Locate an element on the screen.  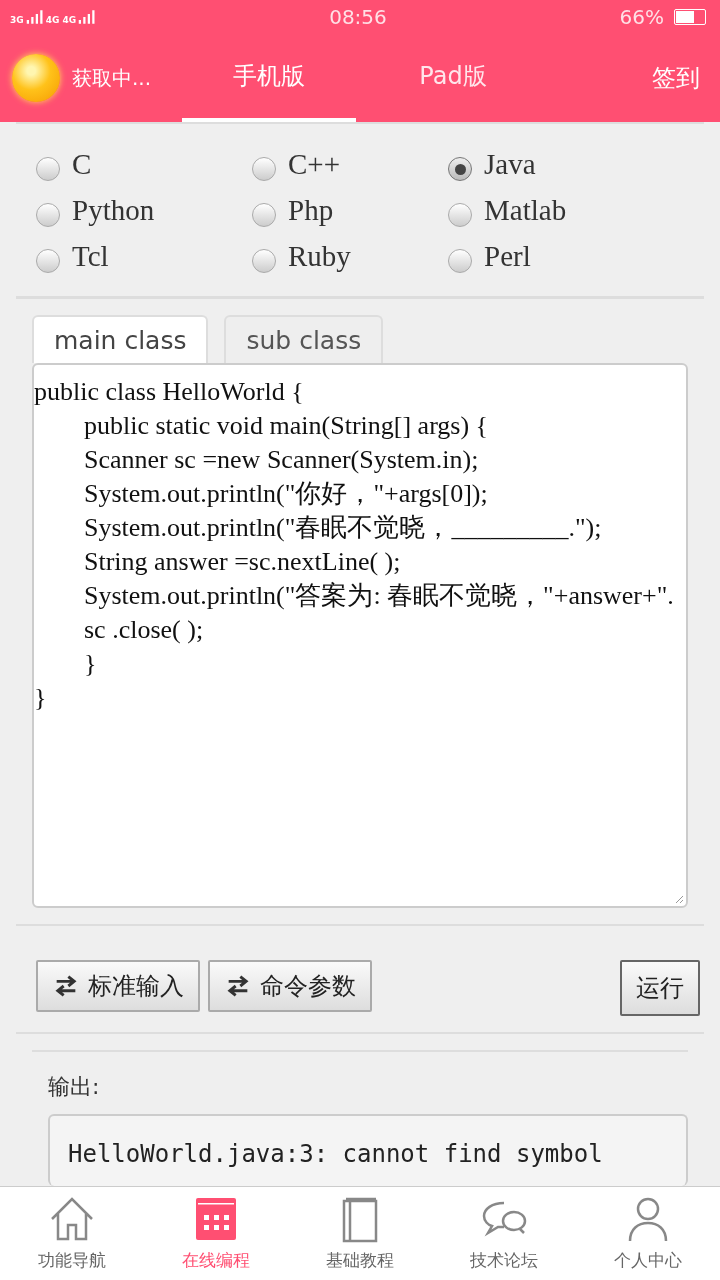
resize-handle-icon is located at coordinates (679, 899).